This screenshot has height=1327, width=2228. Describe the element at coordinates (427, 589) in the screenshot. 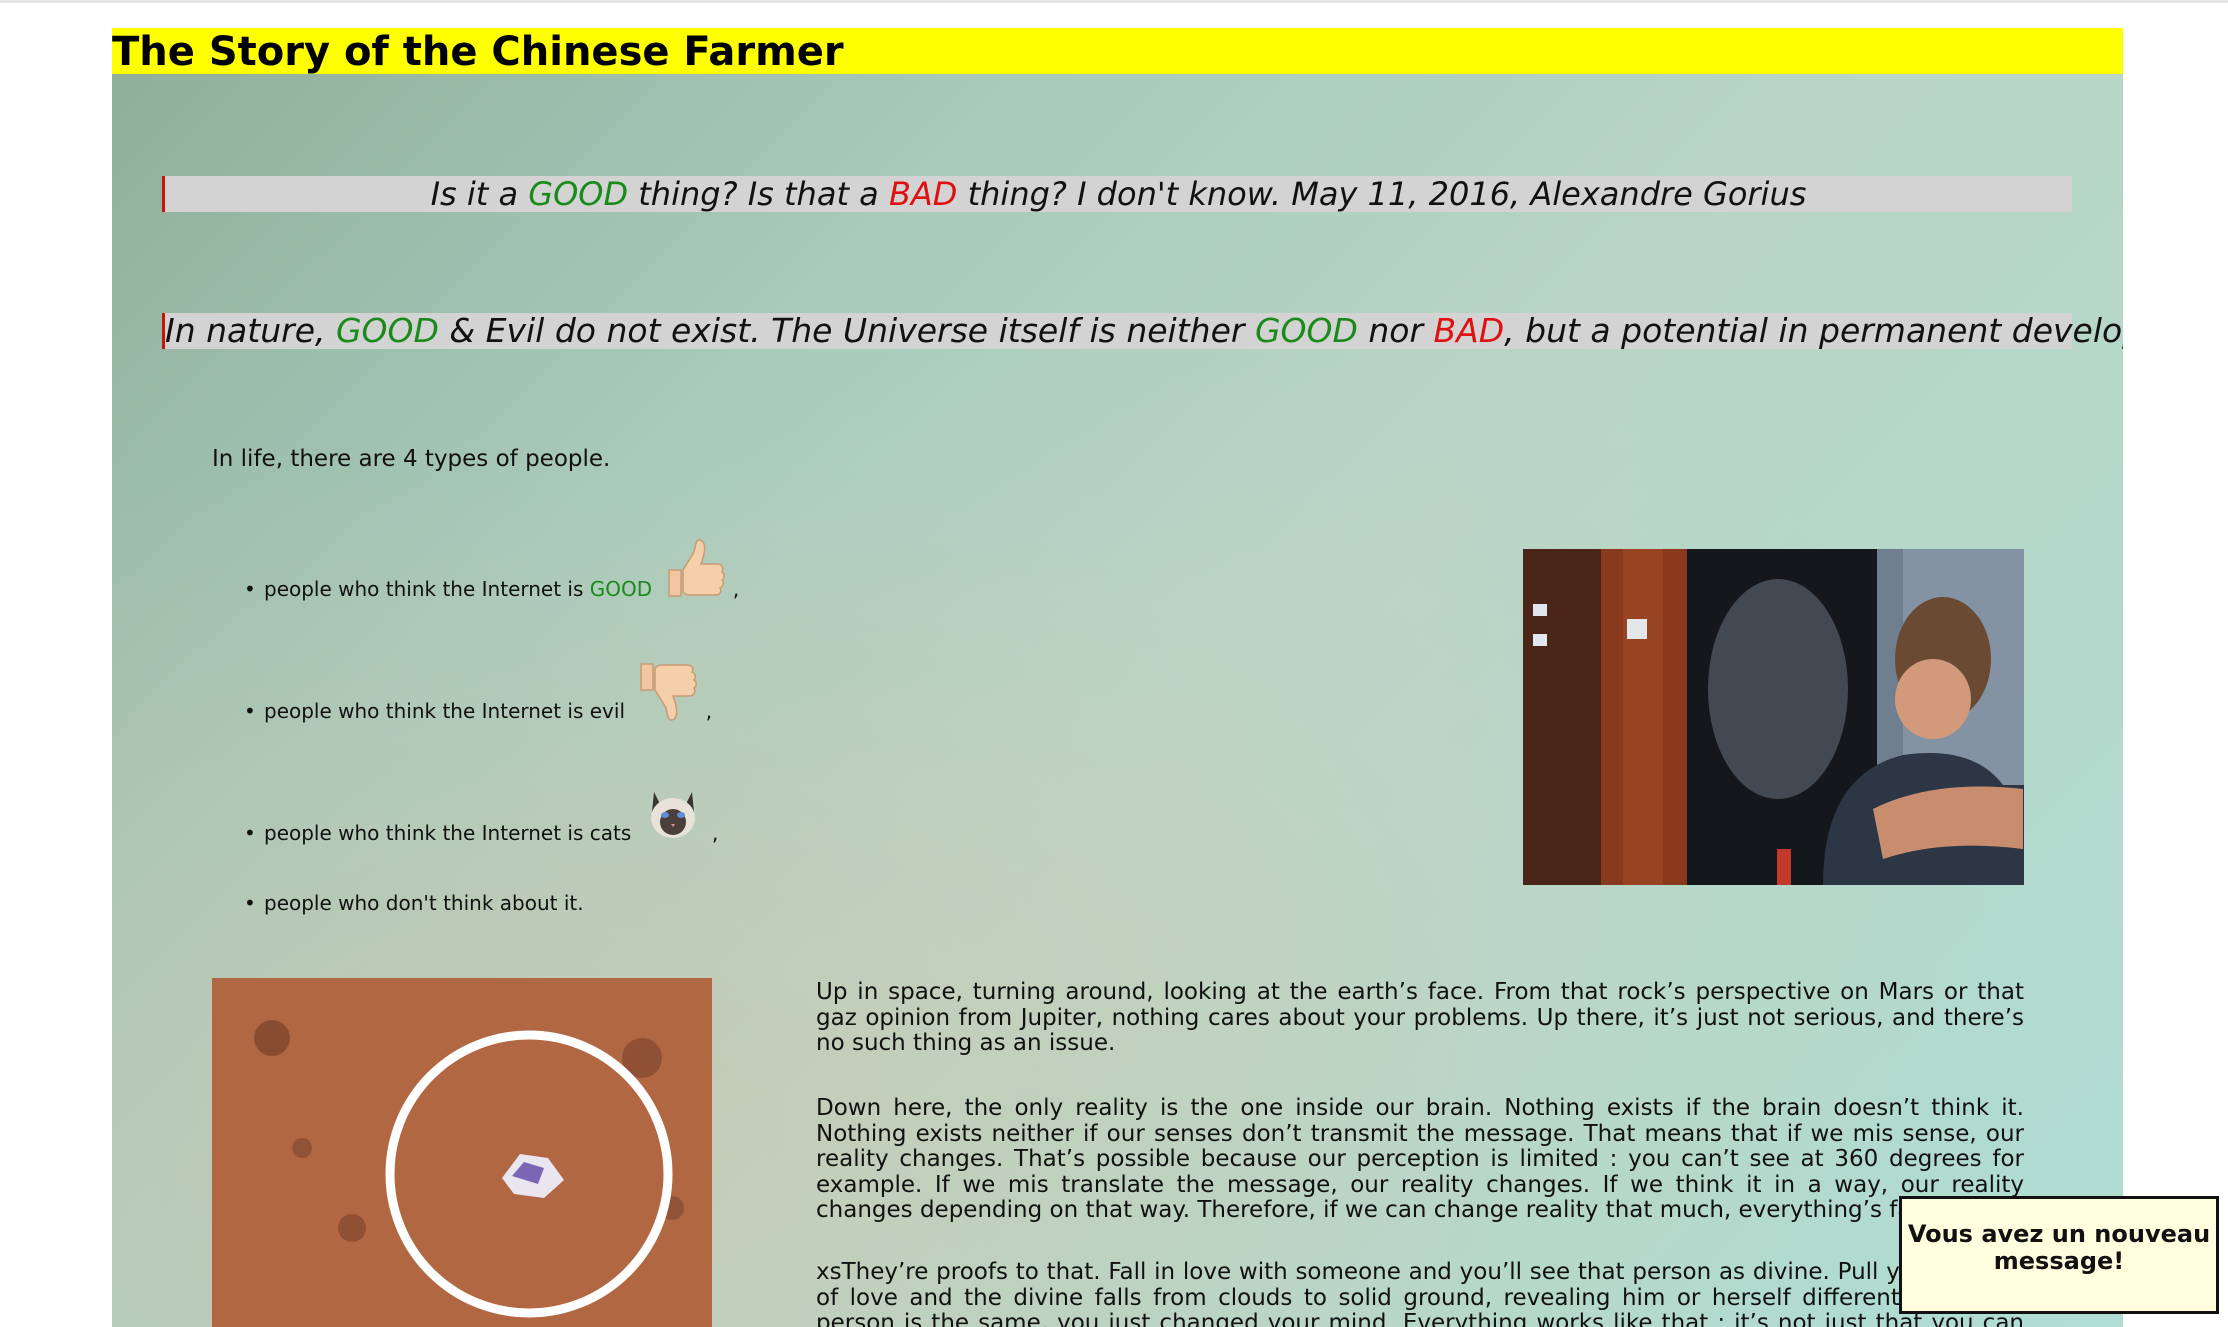

I see `list-item-text: people who think the Internet is` at that location.